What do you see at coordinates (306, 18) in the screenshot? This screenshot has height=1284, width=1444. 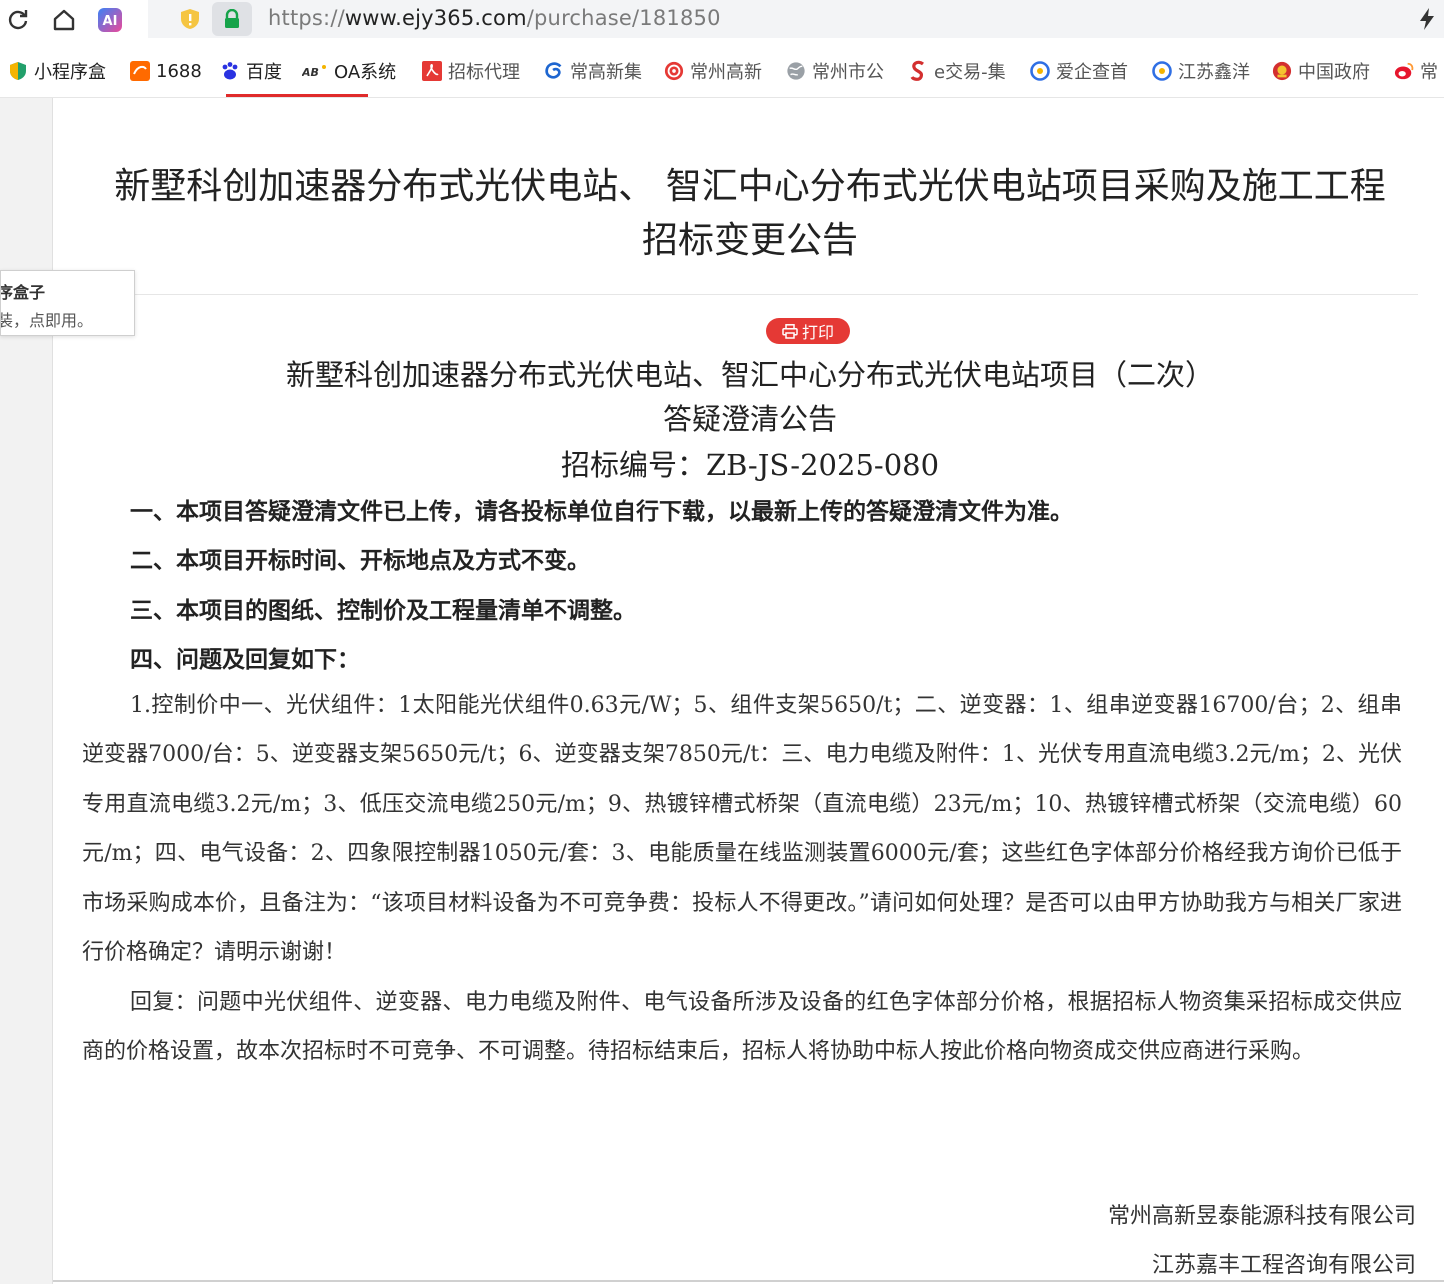 I see `url-scheme: https://` at bounding box center [306, 18].